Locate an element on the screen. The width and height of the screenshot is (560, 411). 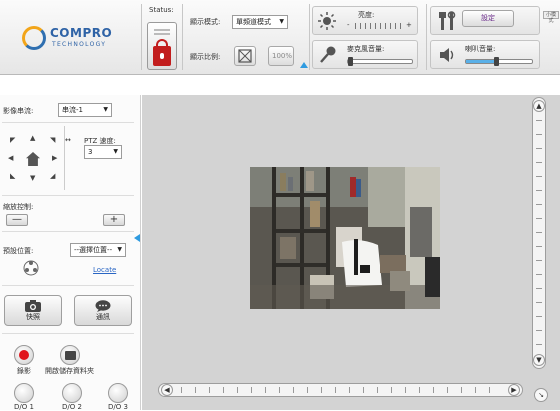
settings-button: 設定 is located at coordinates (488, 18).